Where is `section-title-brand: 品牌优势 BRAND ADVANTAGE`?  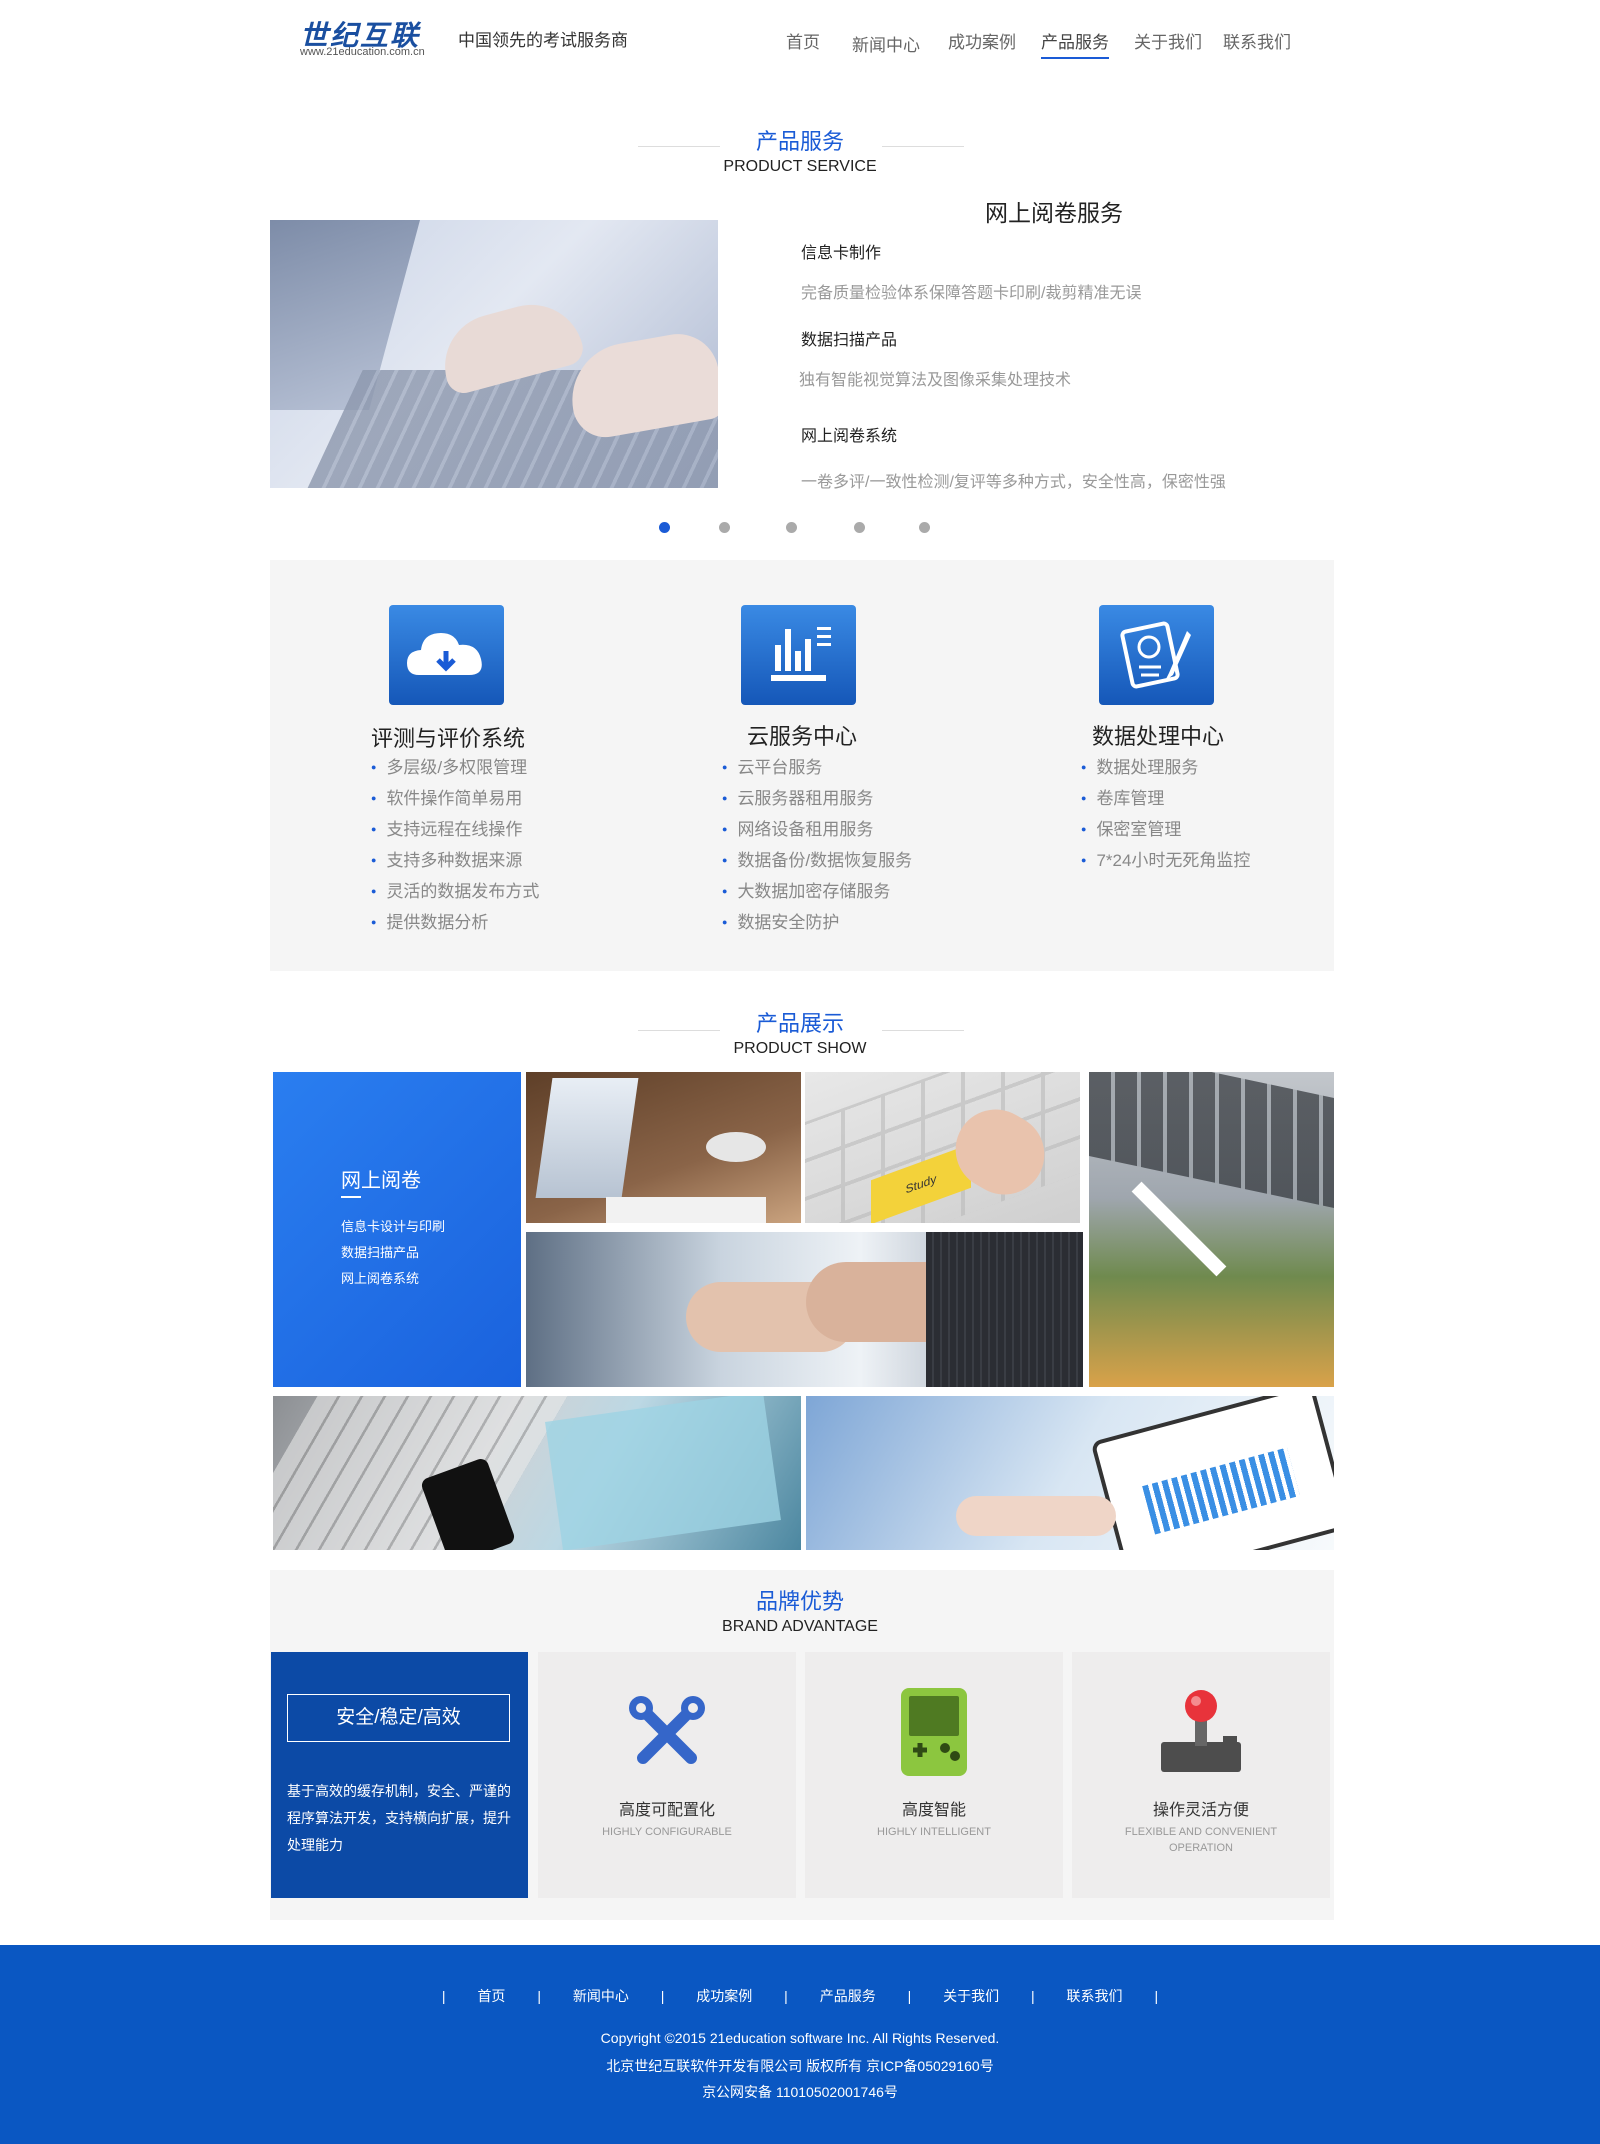
section-title-brand: 品牌优势 BRAND ADVANTAGE is located at coordinates (800, 1610).